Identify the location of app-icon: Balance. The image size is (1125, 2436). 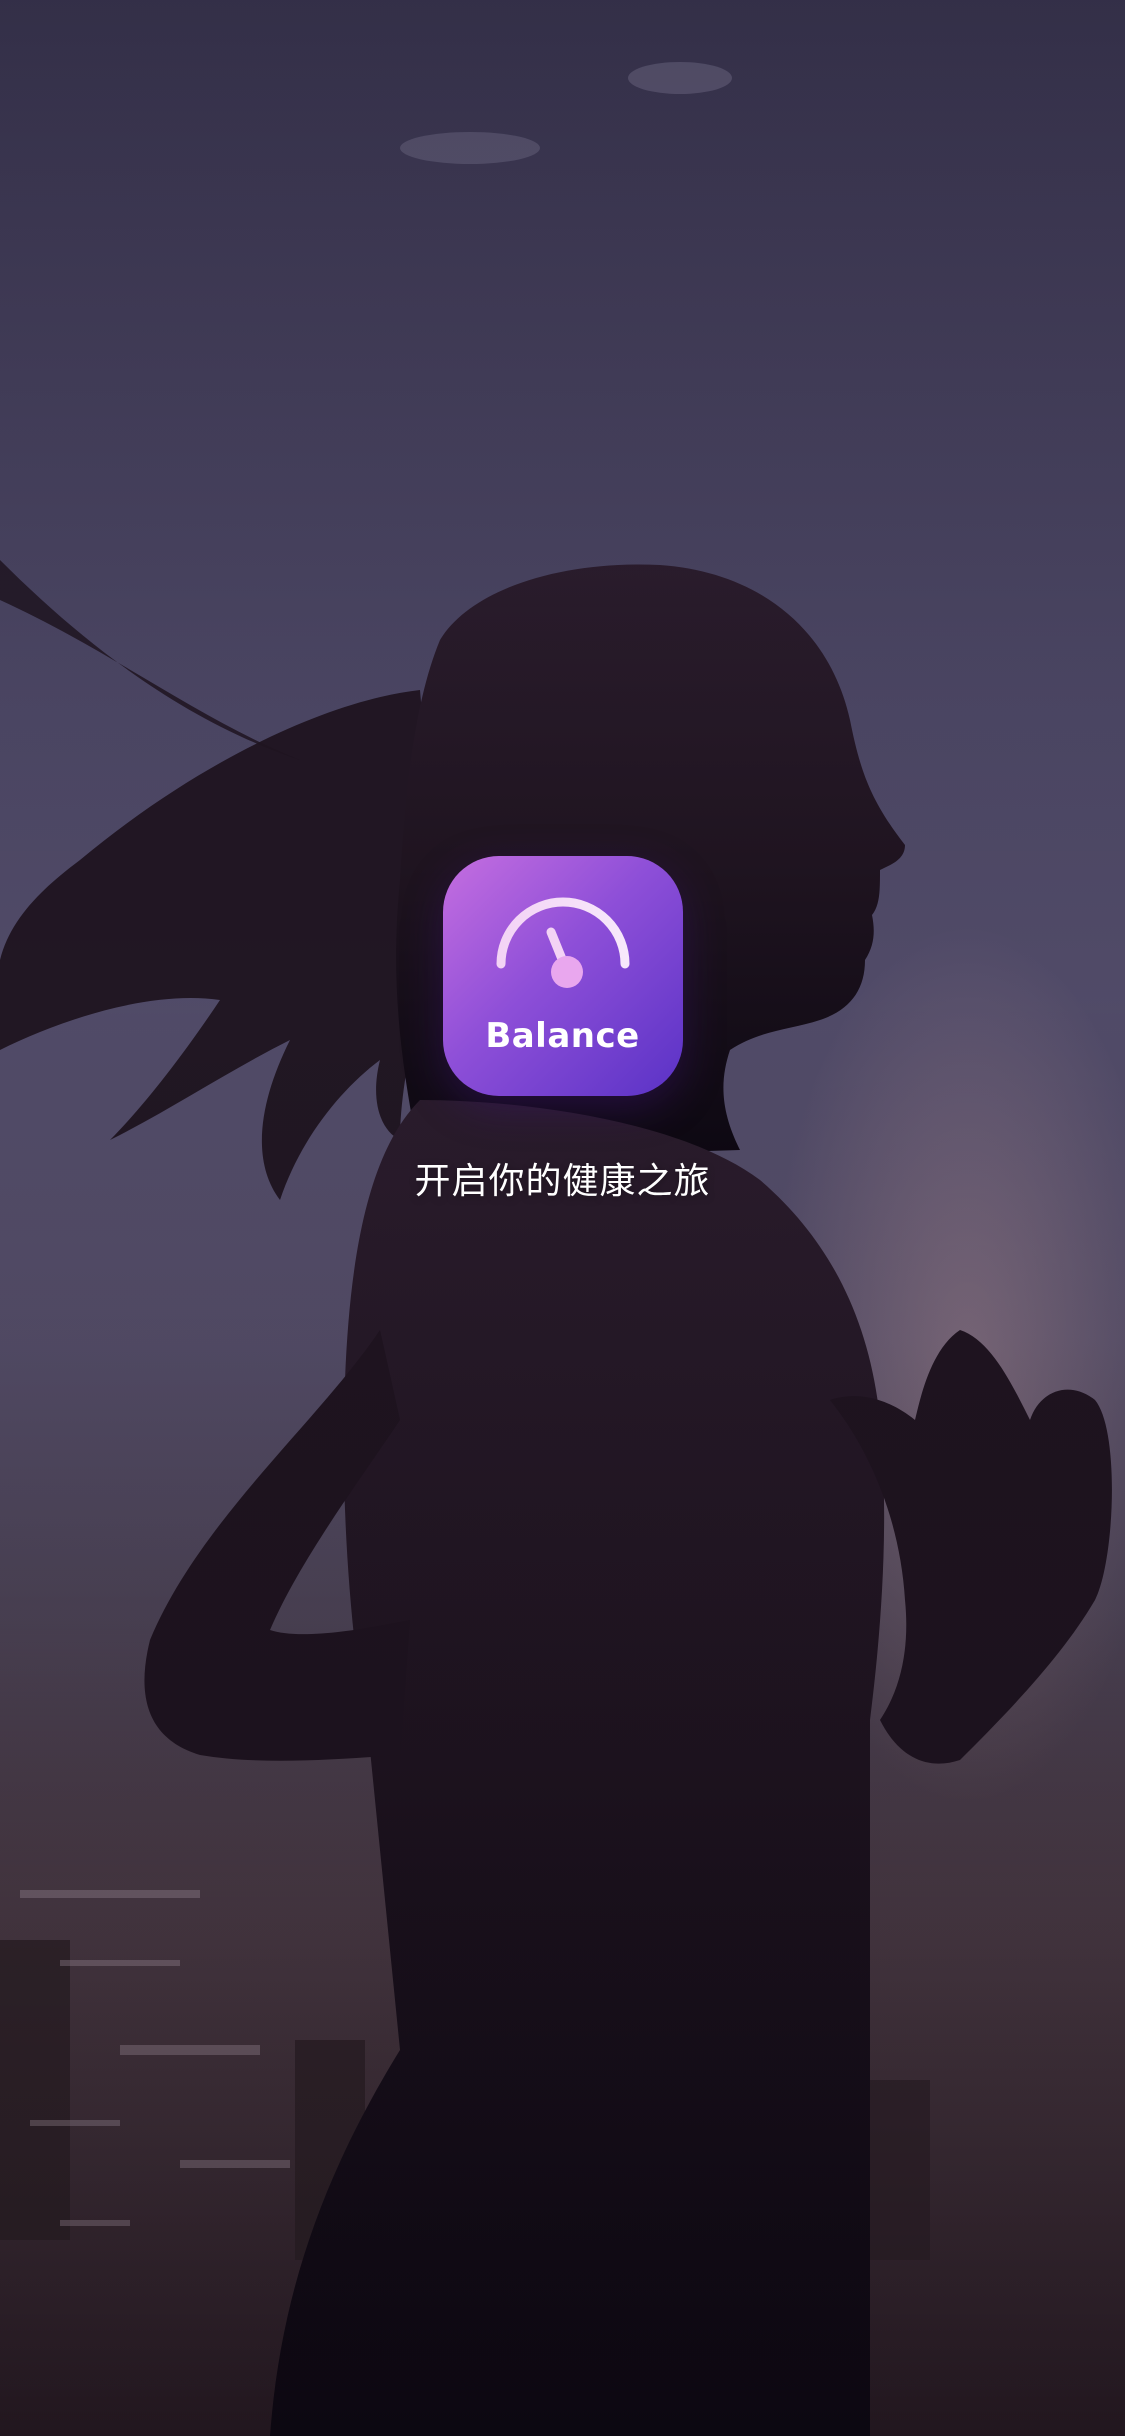
(562, 976).